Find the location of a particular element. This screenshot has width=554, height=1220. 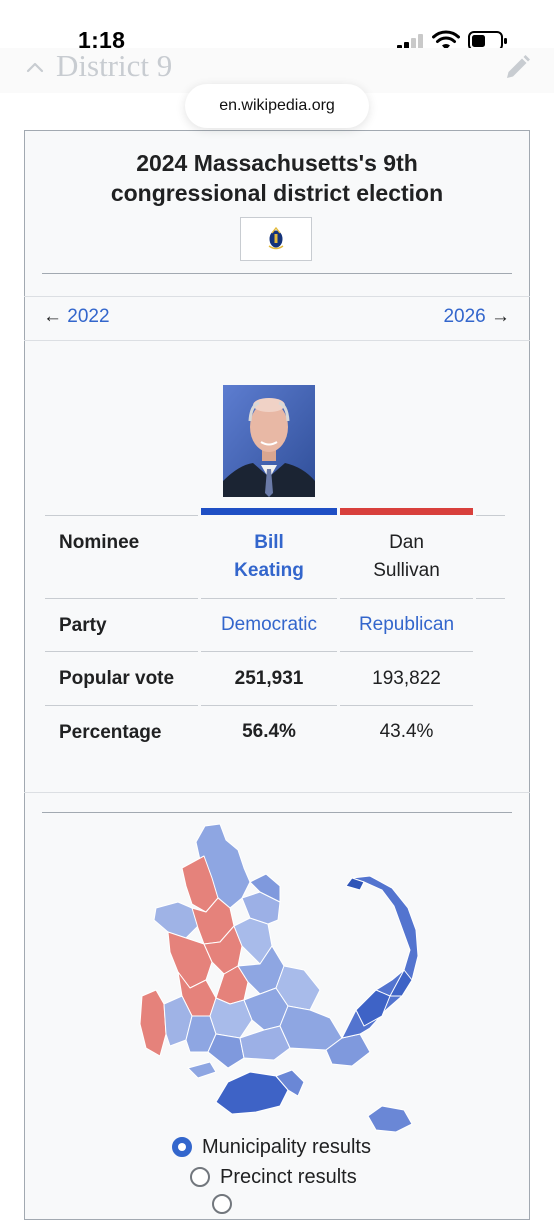

infobox-title-line2: congressional district election is located at coordinates (277, 193).